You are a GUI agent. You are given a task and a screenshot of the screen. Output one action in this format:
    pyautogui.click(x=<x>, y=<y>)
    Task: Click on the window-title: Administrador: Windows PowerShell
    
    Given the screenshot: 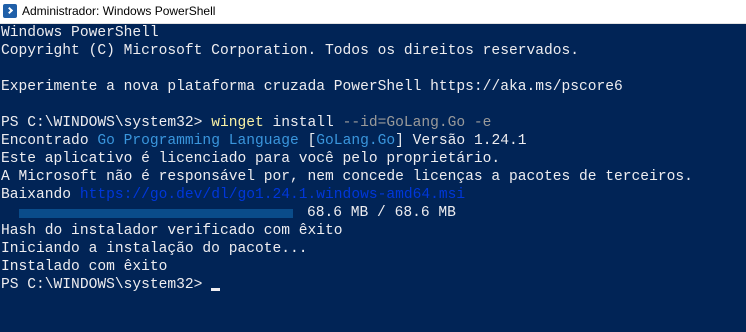 What is the action you would take?
    pyautogui.click(x=119, y=11)
    